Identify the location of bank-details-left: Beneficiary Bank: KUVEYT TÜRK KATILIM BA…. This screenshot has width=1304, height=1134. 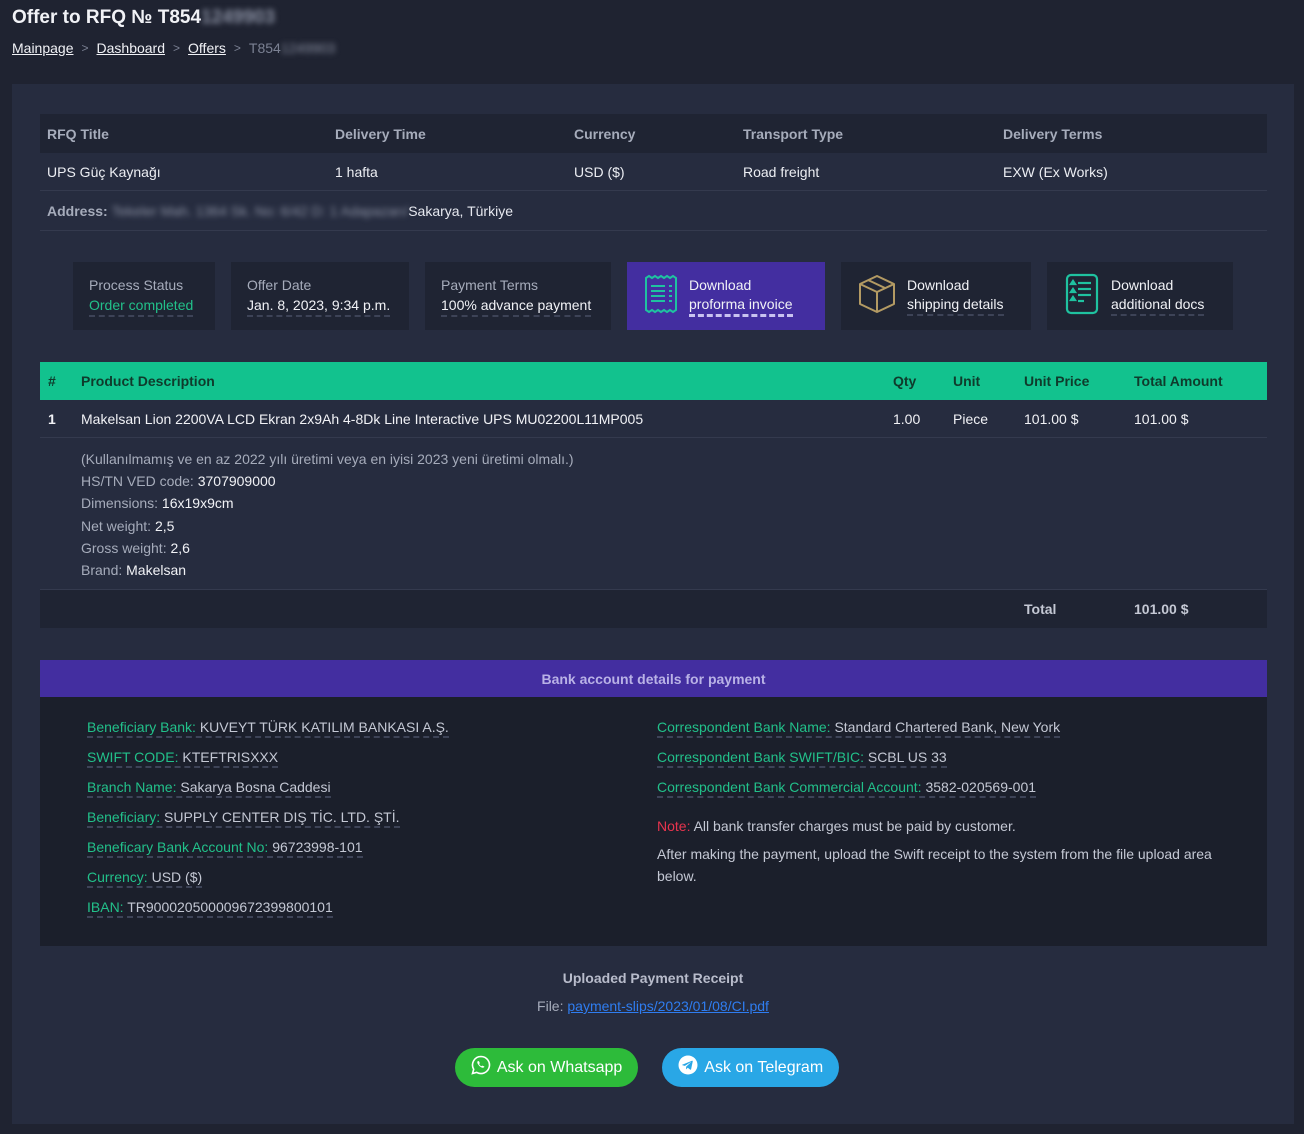
(372, 824).